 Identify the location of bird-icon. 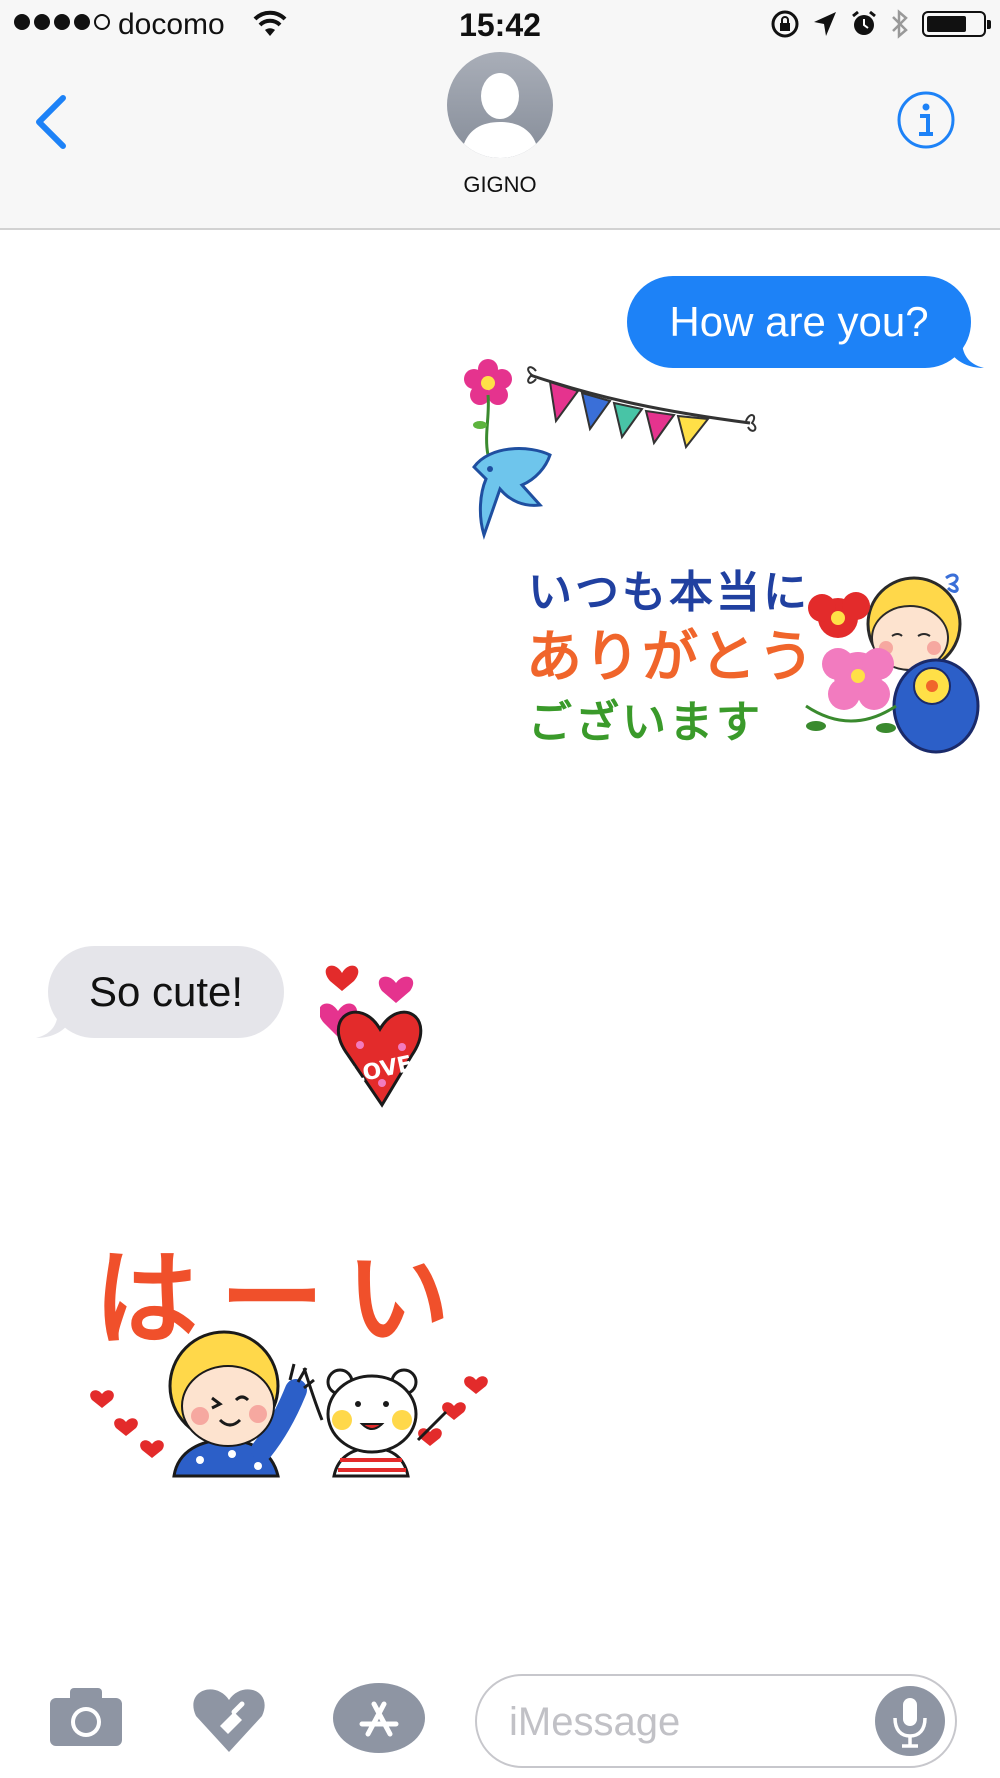
(512, 493).